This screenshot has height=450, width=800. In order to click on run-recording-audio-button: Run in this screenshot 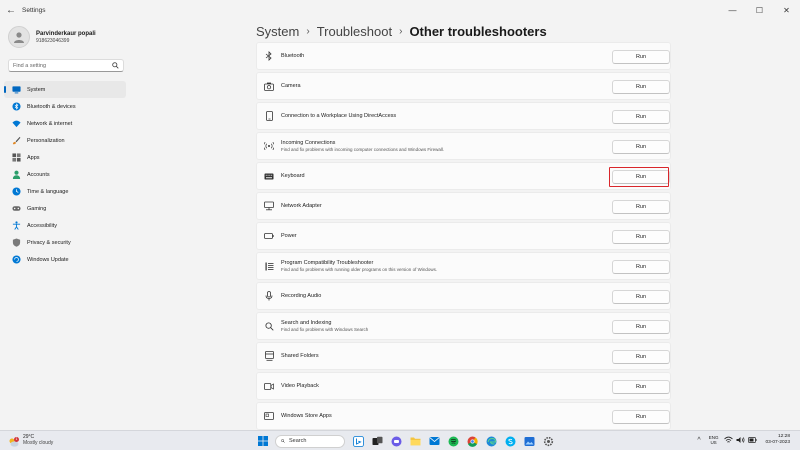, I will do `click(641, 297)`.